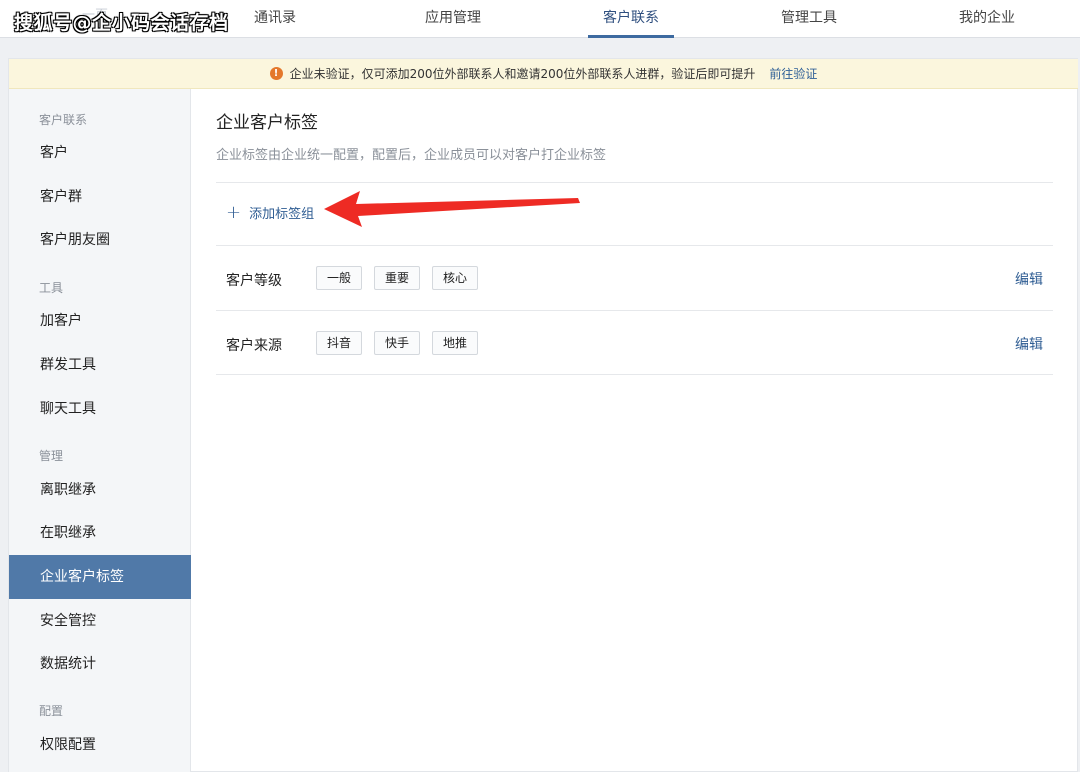 The image size is (1080, 772). Describe the element at coordinates (51, 456) in the screenshot. I see `sidebar-group-management: 管理` at that location.